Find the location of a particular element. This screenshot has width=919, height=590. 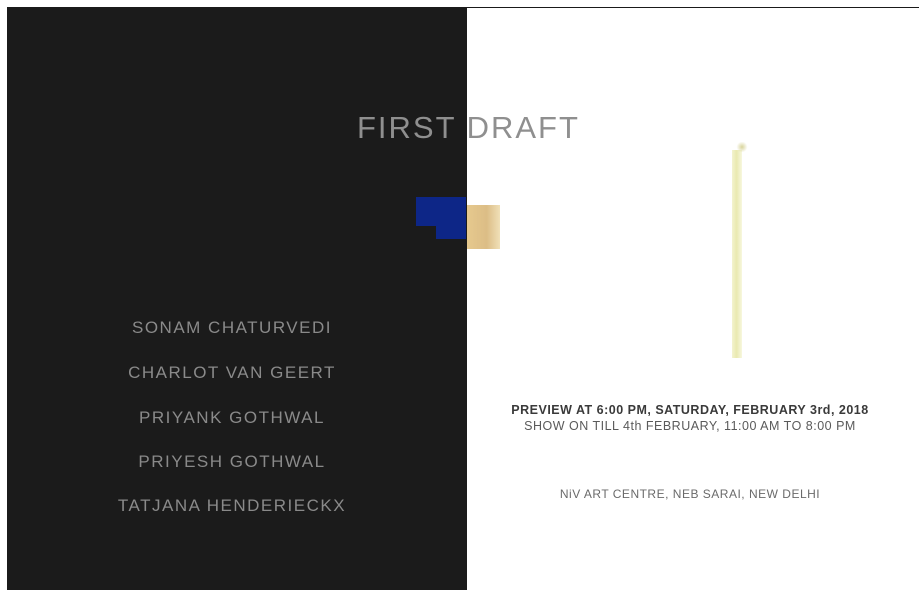

artist-name: SONAM CHATURVEDI is located at coordinates (231, 327).